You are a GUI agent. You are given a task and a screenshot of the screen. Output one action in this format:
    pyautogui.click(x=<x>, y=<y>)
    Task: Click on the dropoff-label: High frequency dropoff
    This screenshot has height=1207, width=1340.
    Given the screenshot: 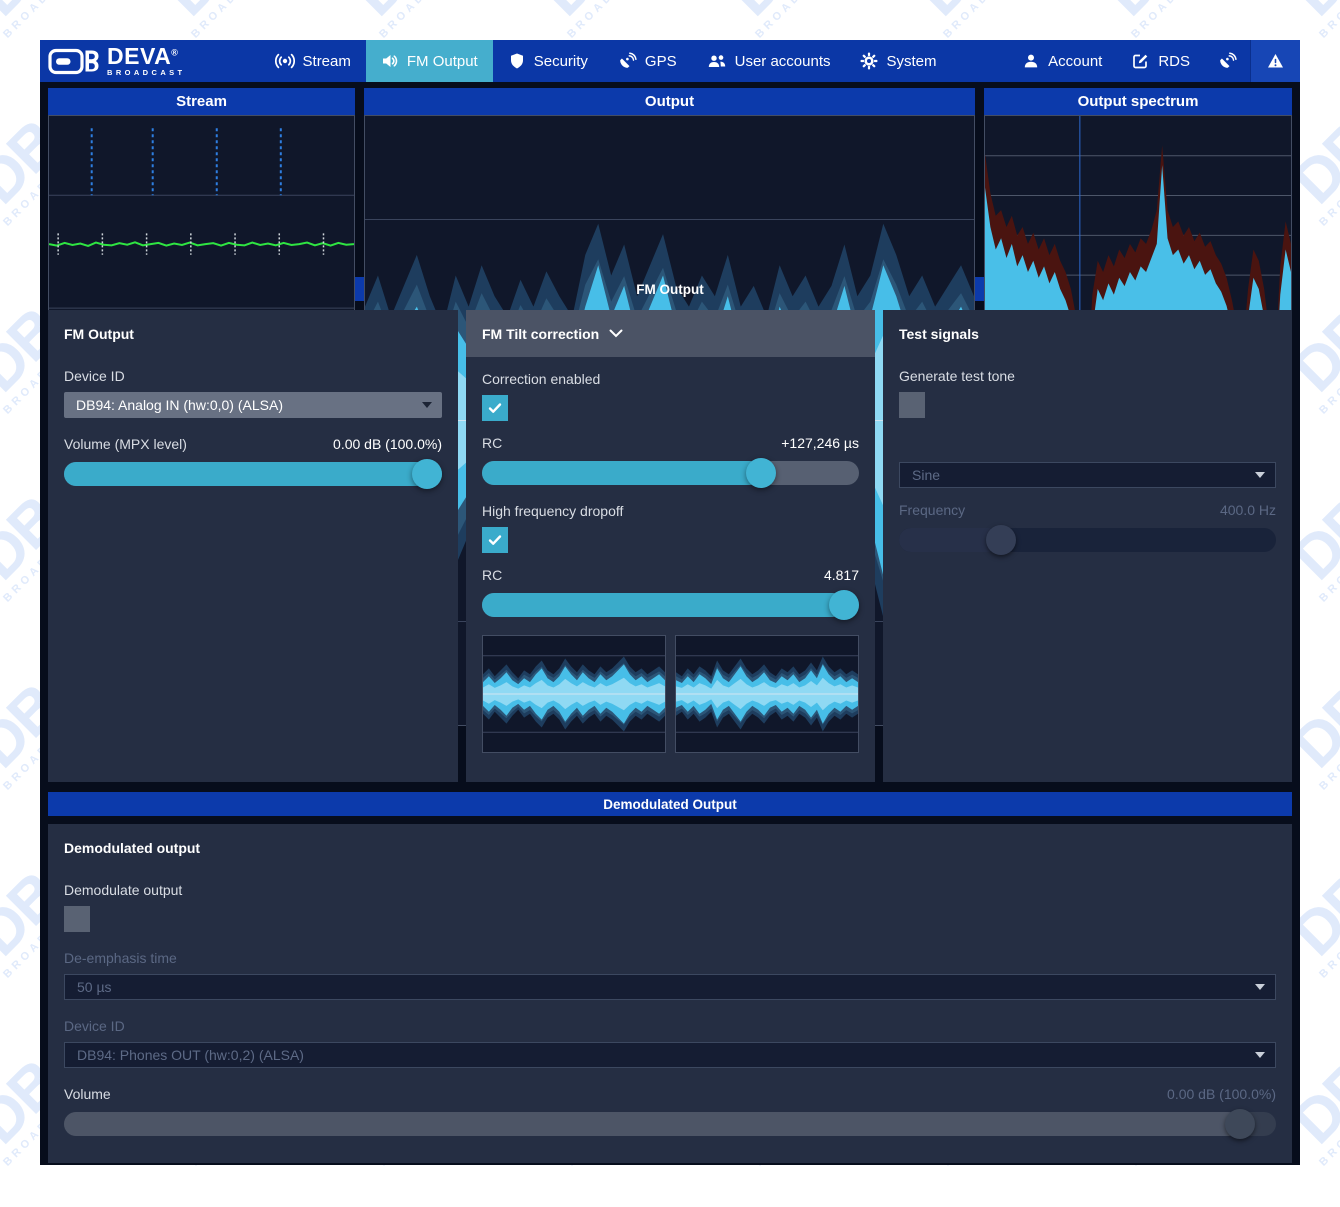 What is the action you would take?
    pyautogui.click(x=553, y=511)
    